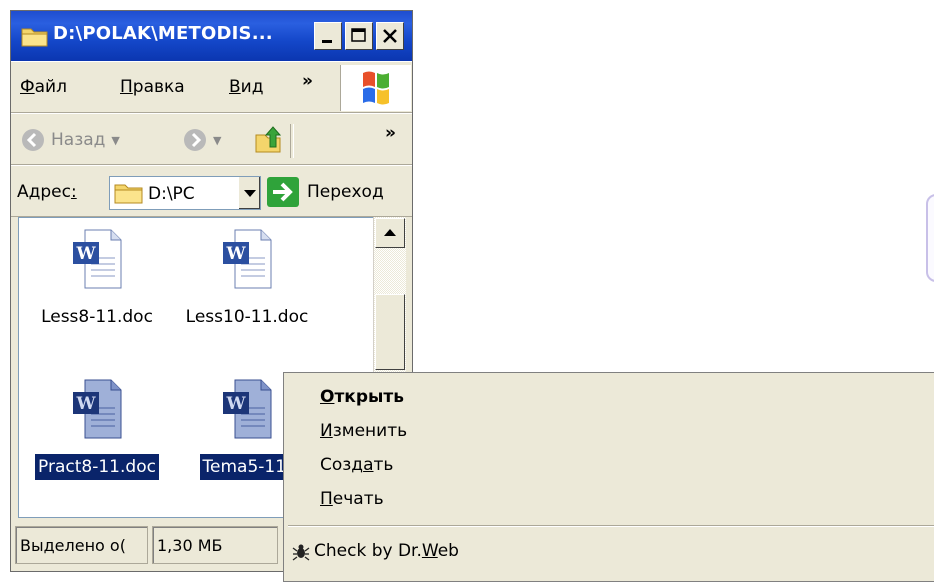  I want to click on address-bar: Адрес: D:\PC Переход, so click(211, 191).